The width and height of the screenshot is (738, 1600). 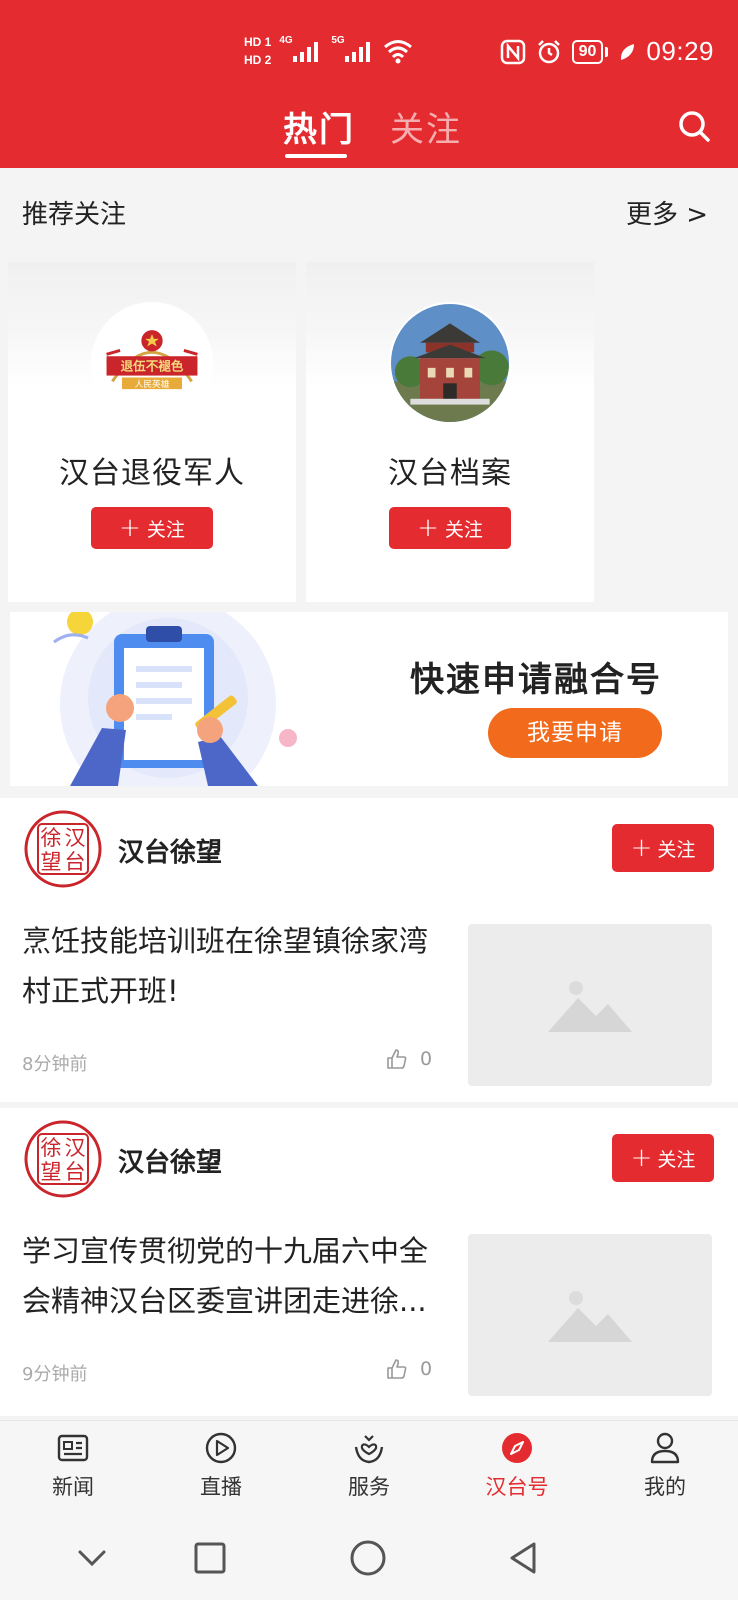 What do you see at coordinates (152, 432) in the screenshot?
I see `recommend-card: 退伍不褪色 人民英雄 汉台退役军人 + 关注` at bounding box center [152, 432].